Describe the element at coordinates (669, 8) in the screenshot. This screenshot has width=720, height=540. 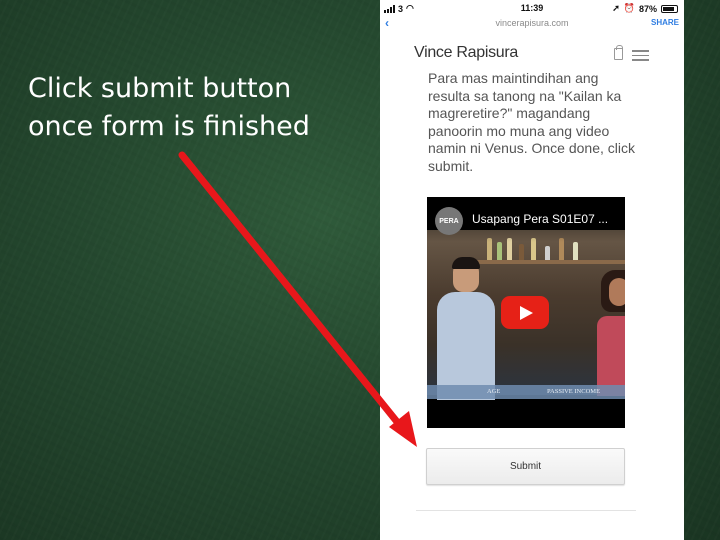
I see `battery-icon` at that location.